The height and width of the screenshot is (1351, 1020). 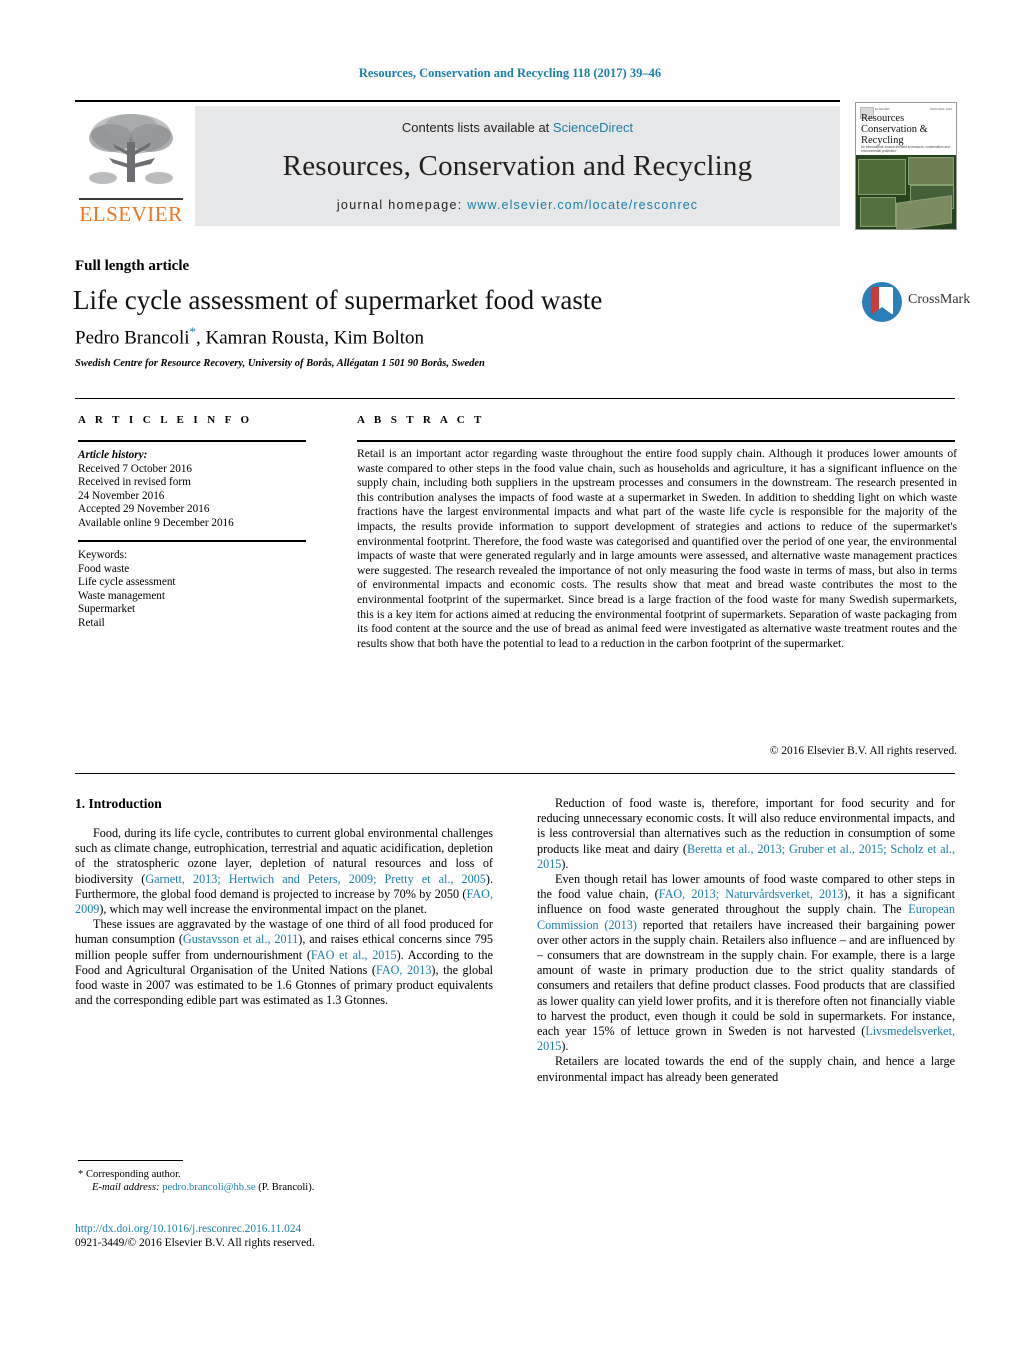 What do you see at coordinates (399, 205) in the screenshot?
I see `homepage-label: journal homepage:` at bounding box center [399, 205].